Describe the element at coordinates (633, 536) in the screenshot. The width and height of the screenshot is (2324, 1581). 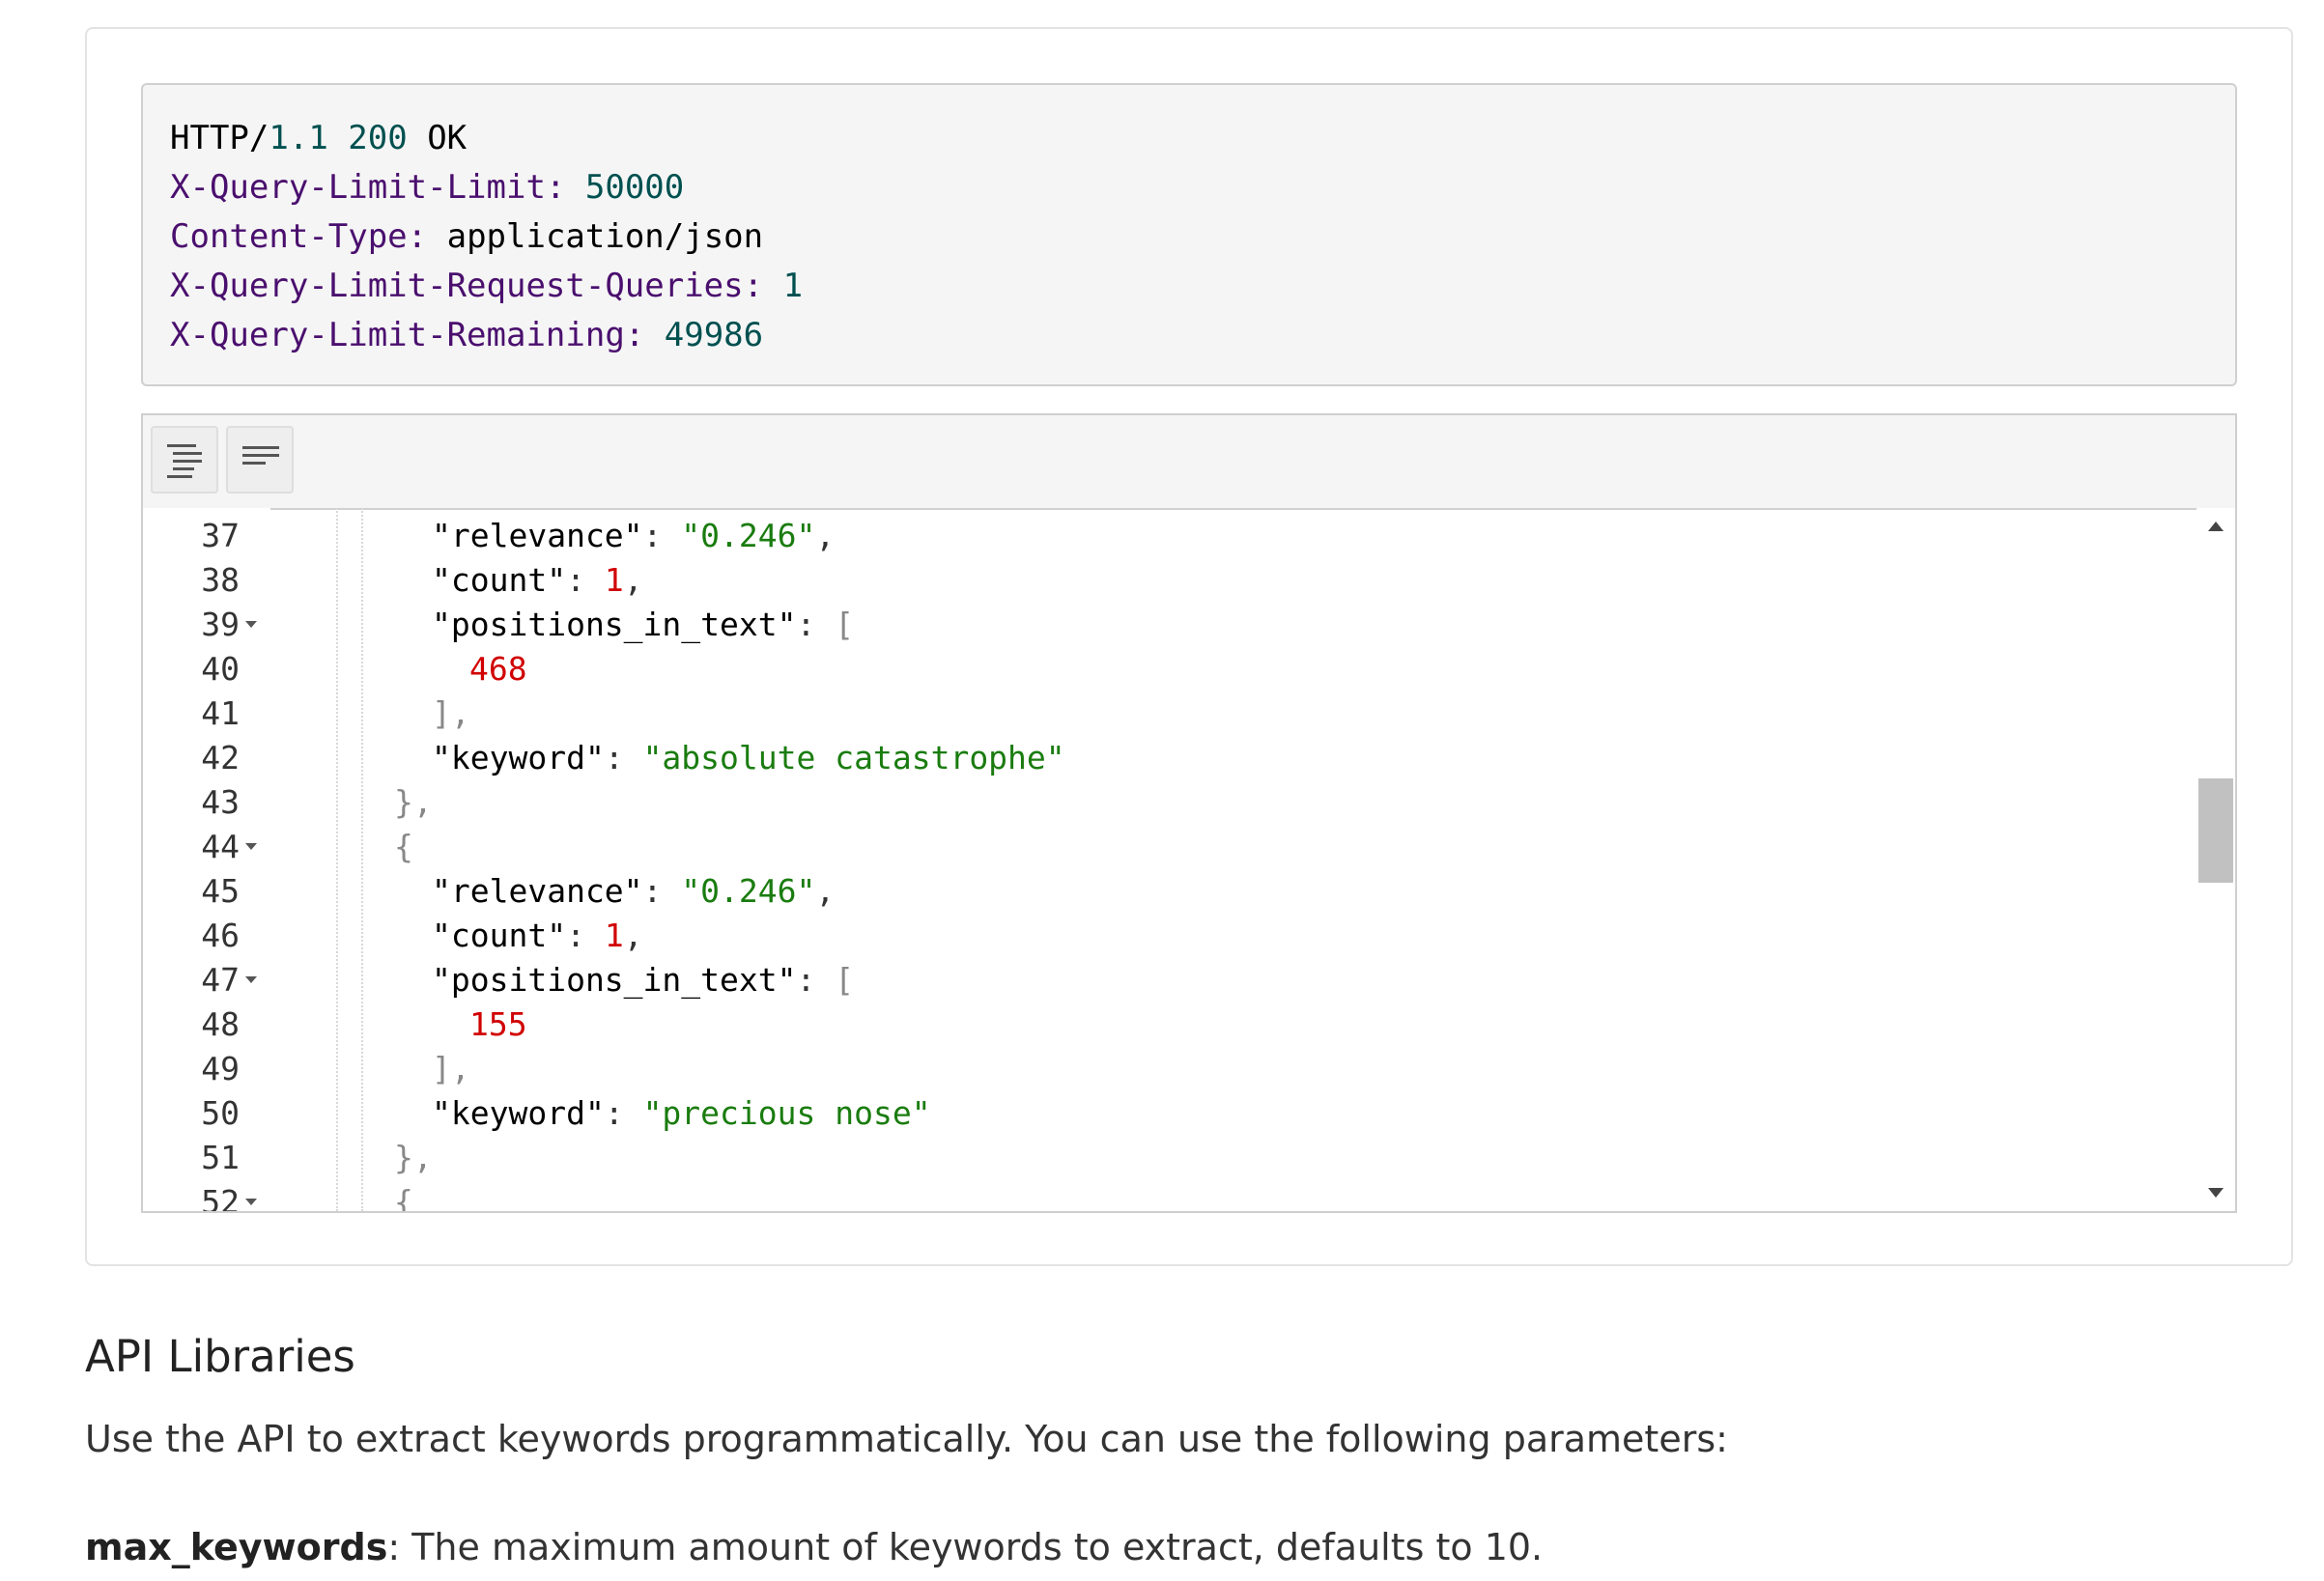
I see `code-text: "relevance": "0.246",` at that location.